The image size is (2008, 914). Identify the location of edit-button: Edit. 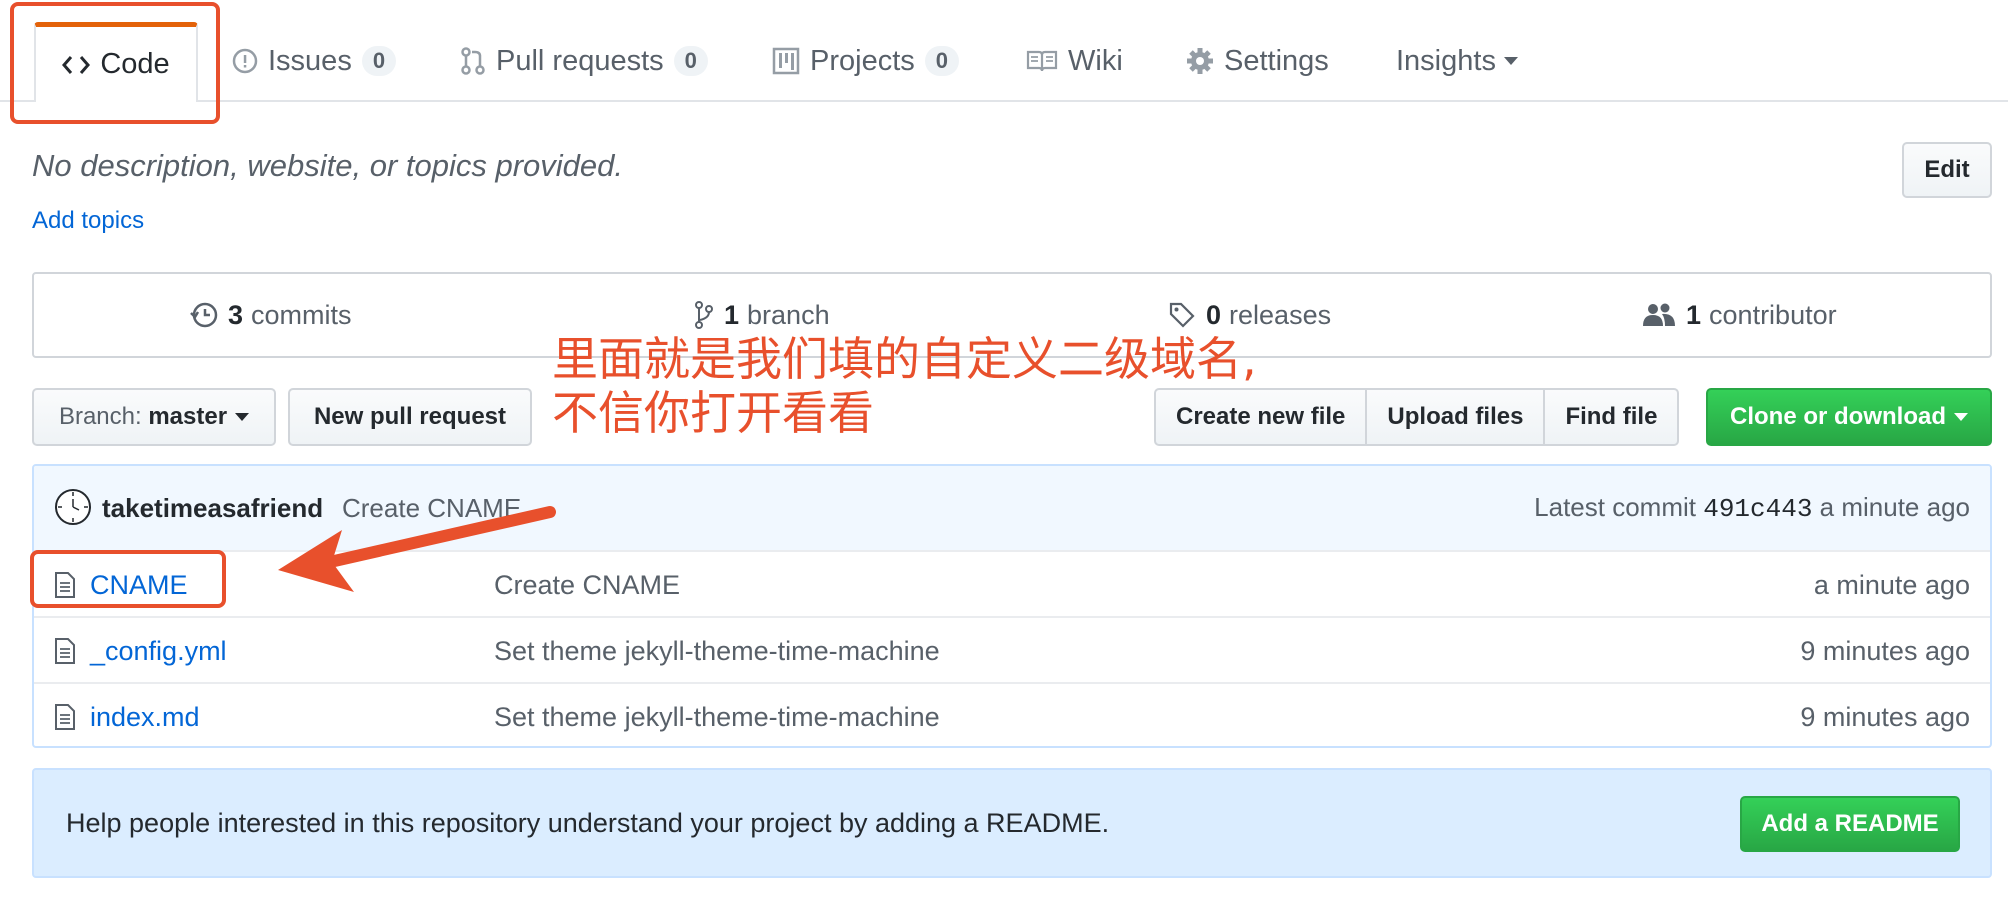
(1947, 170).